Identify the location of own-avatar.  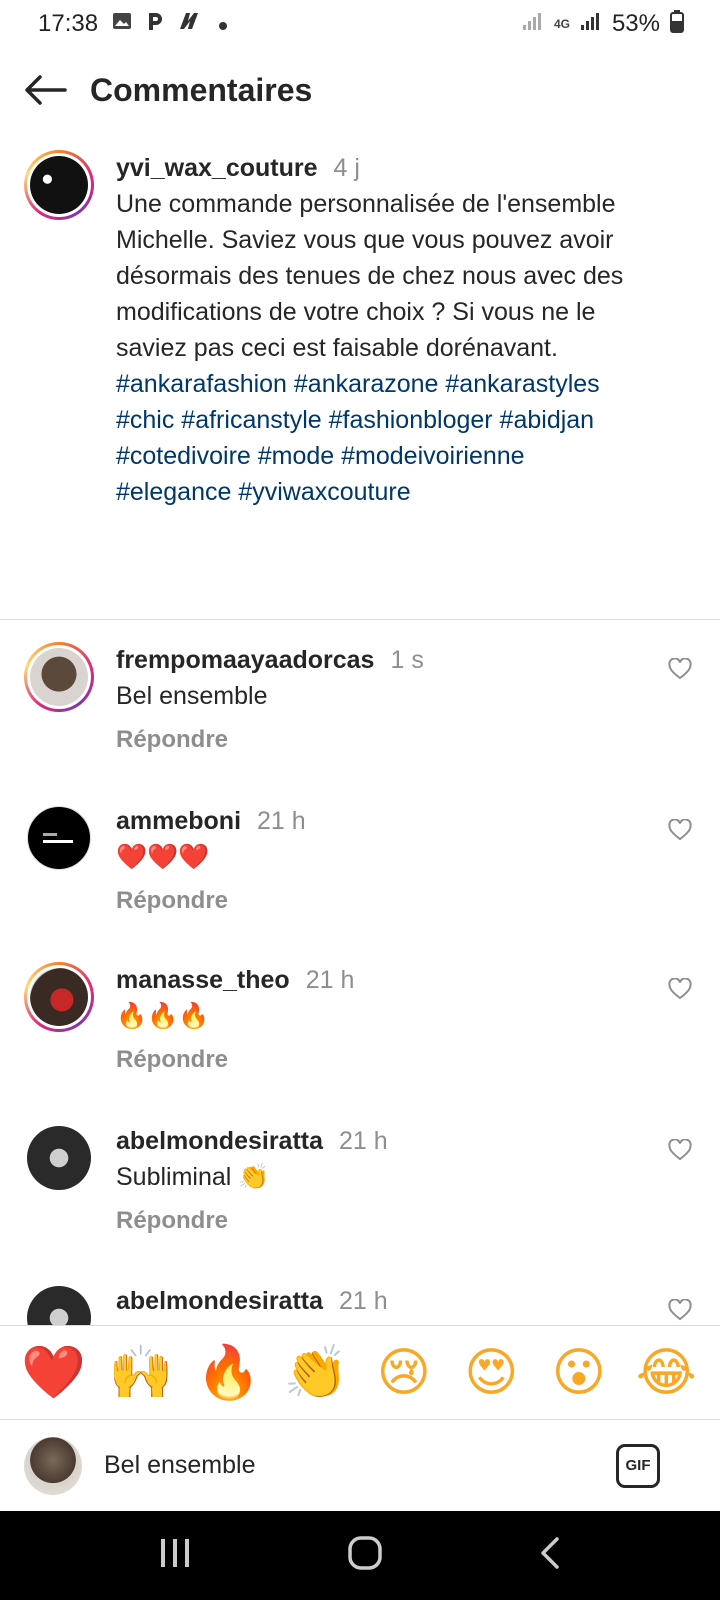
(53, 1465).